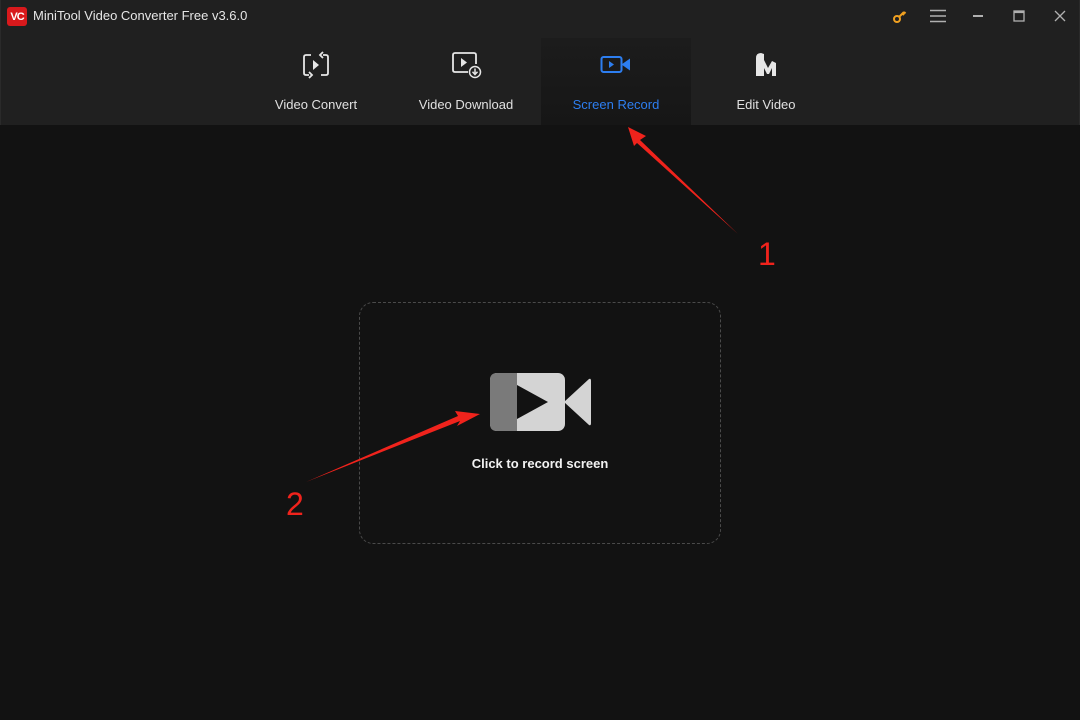  I want to click on title-bar: VC MiniTool Video Converter Free v3.6.0, so click(540, 16).